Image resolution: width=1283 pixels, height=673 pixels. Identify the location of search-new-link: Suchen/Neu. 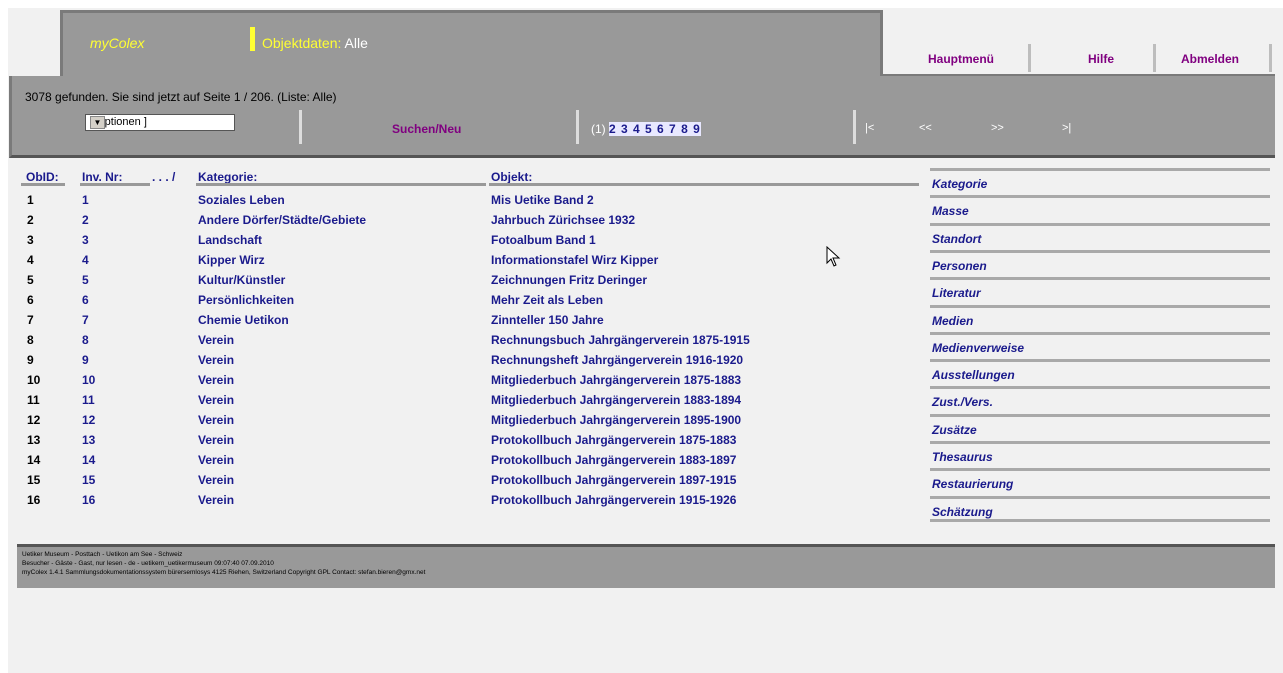
(426, 129).